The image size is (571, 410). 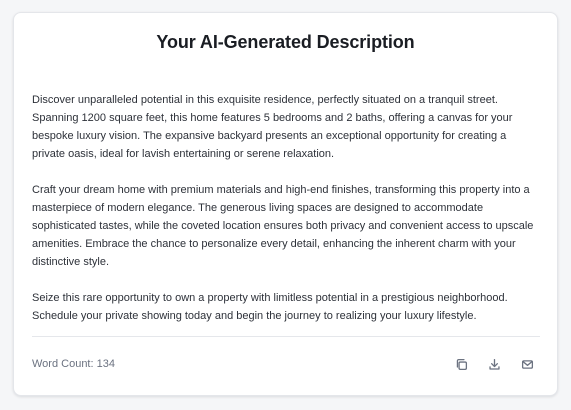 What do you see at coordinates (285, 42) in the screenshot?
I see `card-title: Your AI-Generated Description` at bounding box center [285, 42].